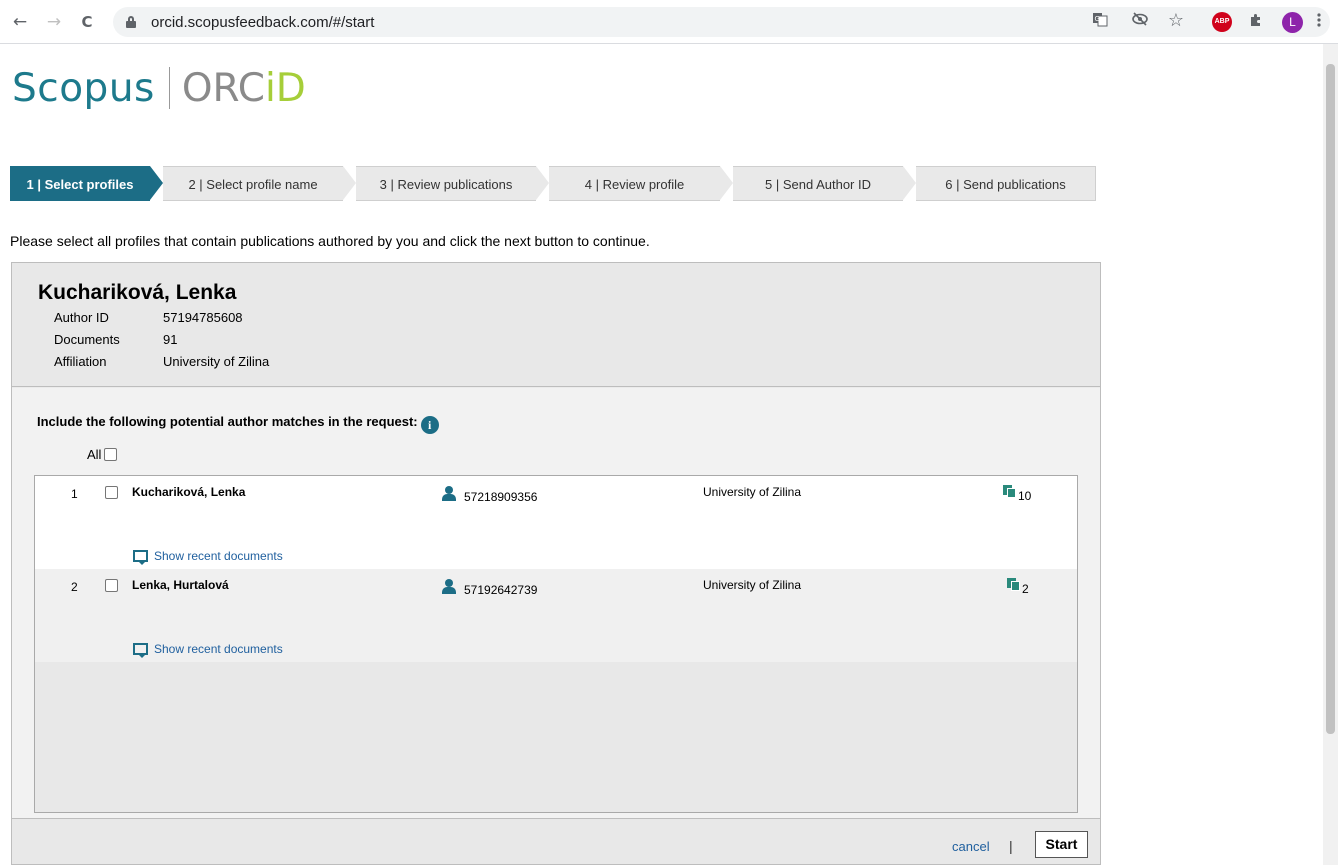 This screenshot has height=865, width=1338. I want to click on url-text: orcid.scopusfeedback.com/#/start, so click(262, 22).